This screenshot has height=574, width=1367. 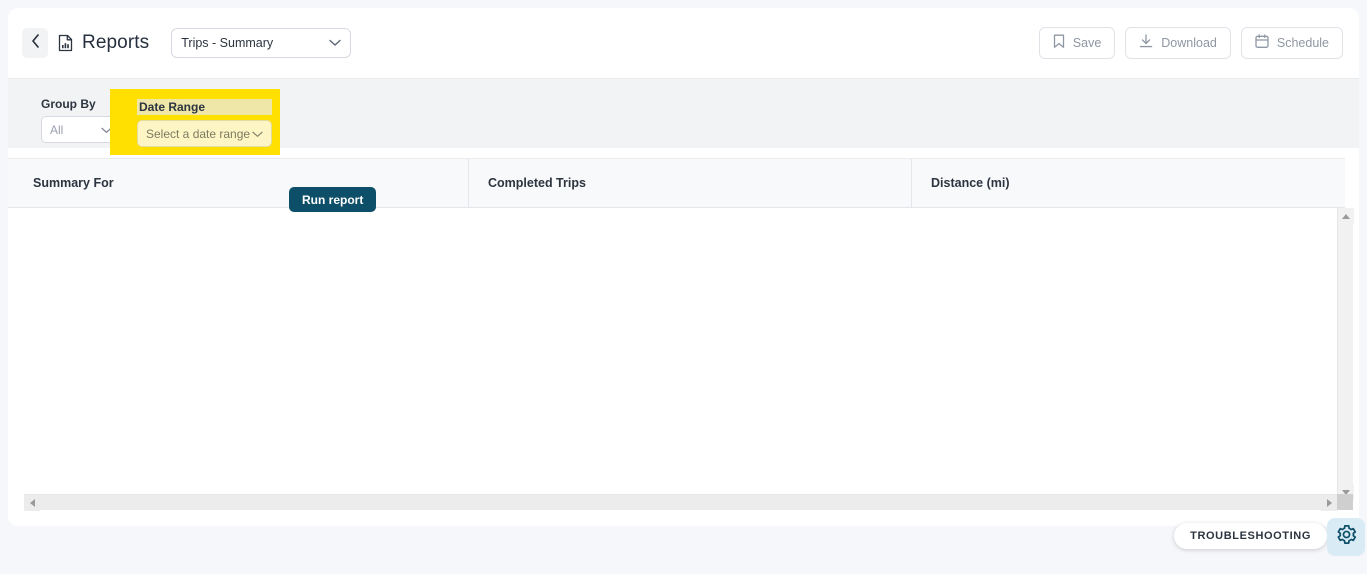 I want to click on group-by-field: Group By All, so click(x=81, y=120).